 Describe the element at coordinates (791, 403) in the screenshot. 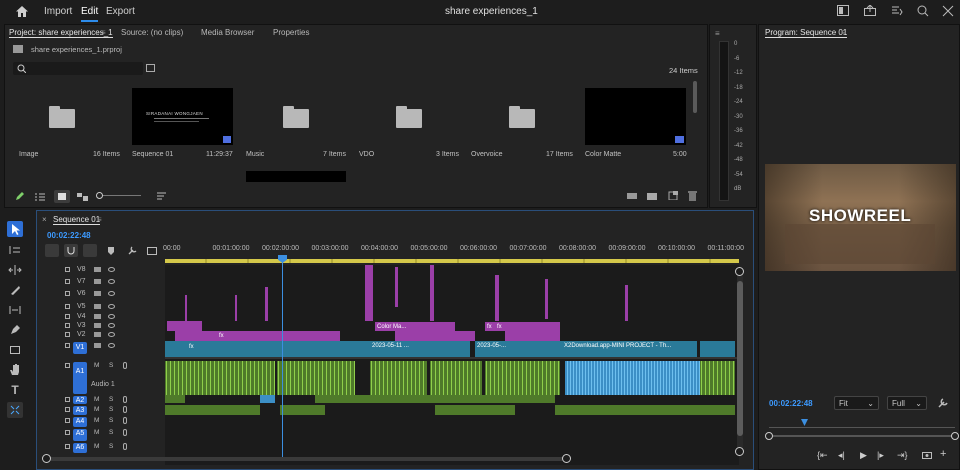

I see `program-timecode: 00:02:22:48` at that location.